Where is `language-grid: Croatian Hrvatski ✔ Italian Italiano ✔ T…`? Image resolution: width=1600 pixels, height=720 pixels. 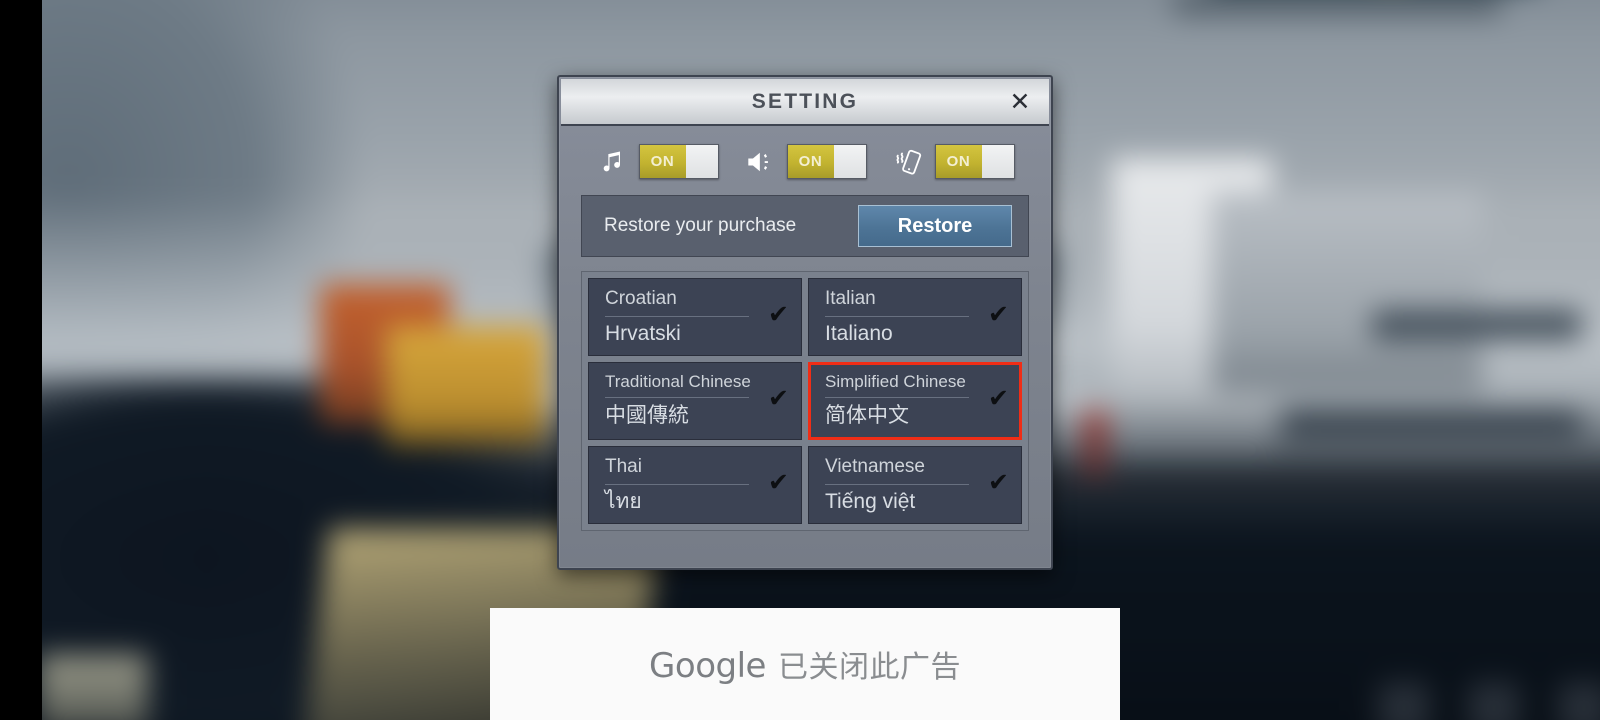
language-grid: Croatian Hrvatski ✔ Italian Italiano ✔ T… is located at coordinates (805, 401).